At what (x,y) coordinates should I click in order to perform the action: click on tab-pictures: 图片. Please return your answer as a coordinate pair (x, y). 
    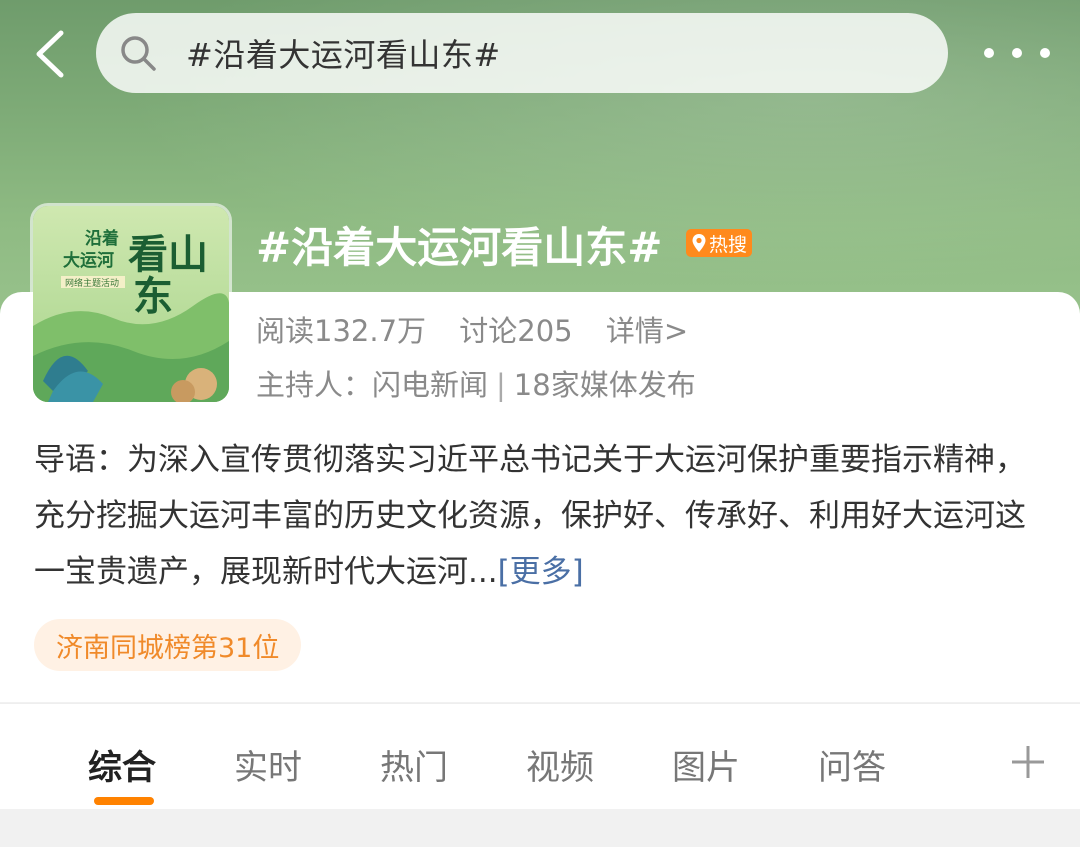
    Looking at the image, I should click on (706, 764).